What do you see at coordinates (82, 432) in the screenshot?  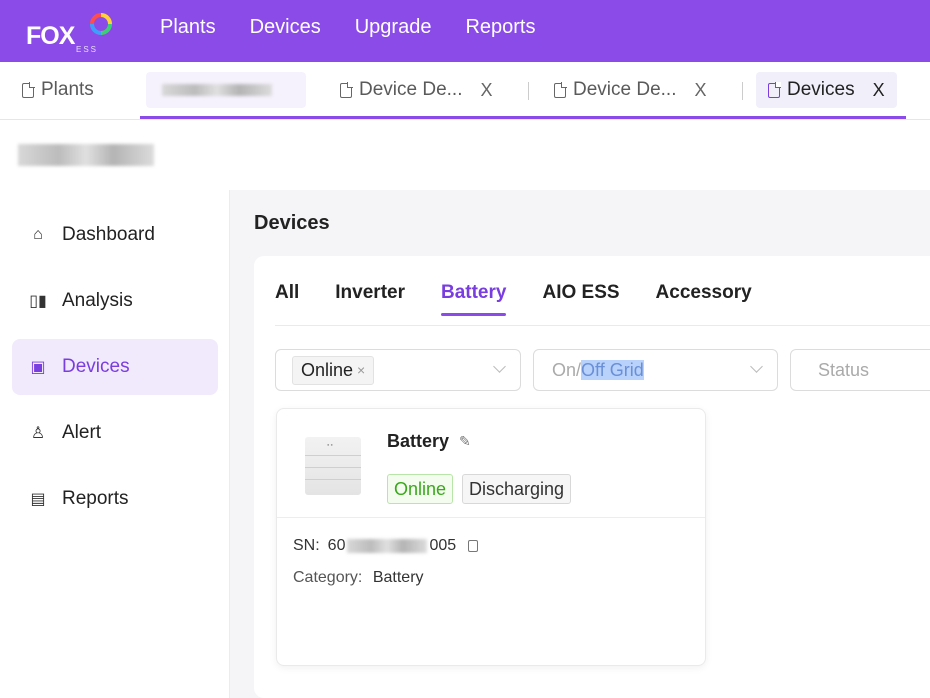 I see `sidebar-item-label: Alert` at bounding box center [82, 432].